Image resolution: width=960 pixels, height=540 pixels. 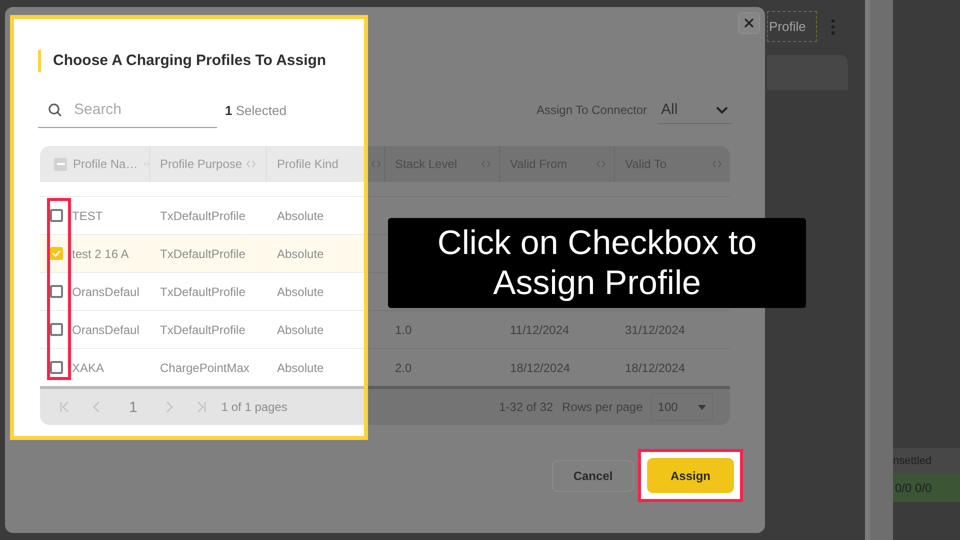 What do you see at coordinates (403, 329) in the screenshot?
I see `table-cell: 1.0` at bounding box center [403, 329].